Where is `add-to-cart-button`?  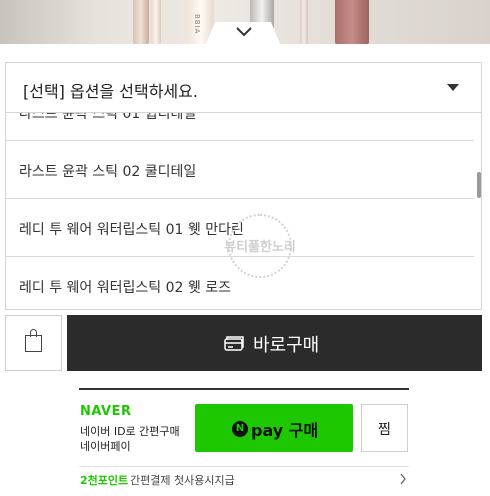
add-to-cart-button is located at coordinates (33, 343).